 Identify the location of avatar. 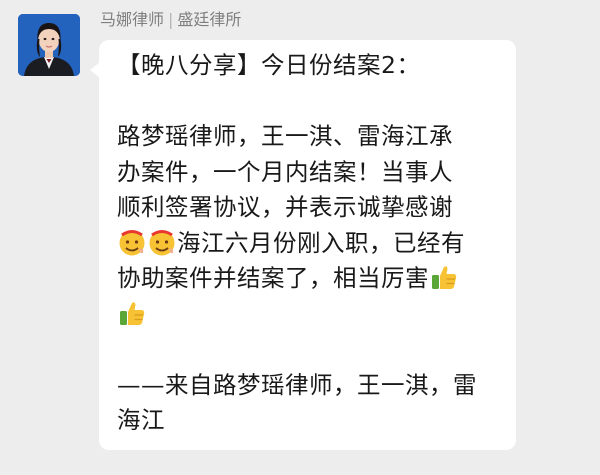
(49, 45).